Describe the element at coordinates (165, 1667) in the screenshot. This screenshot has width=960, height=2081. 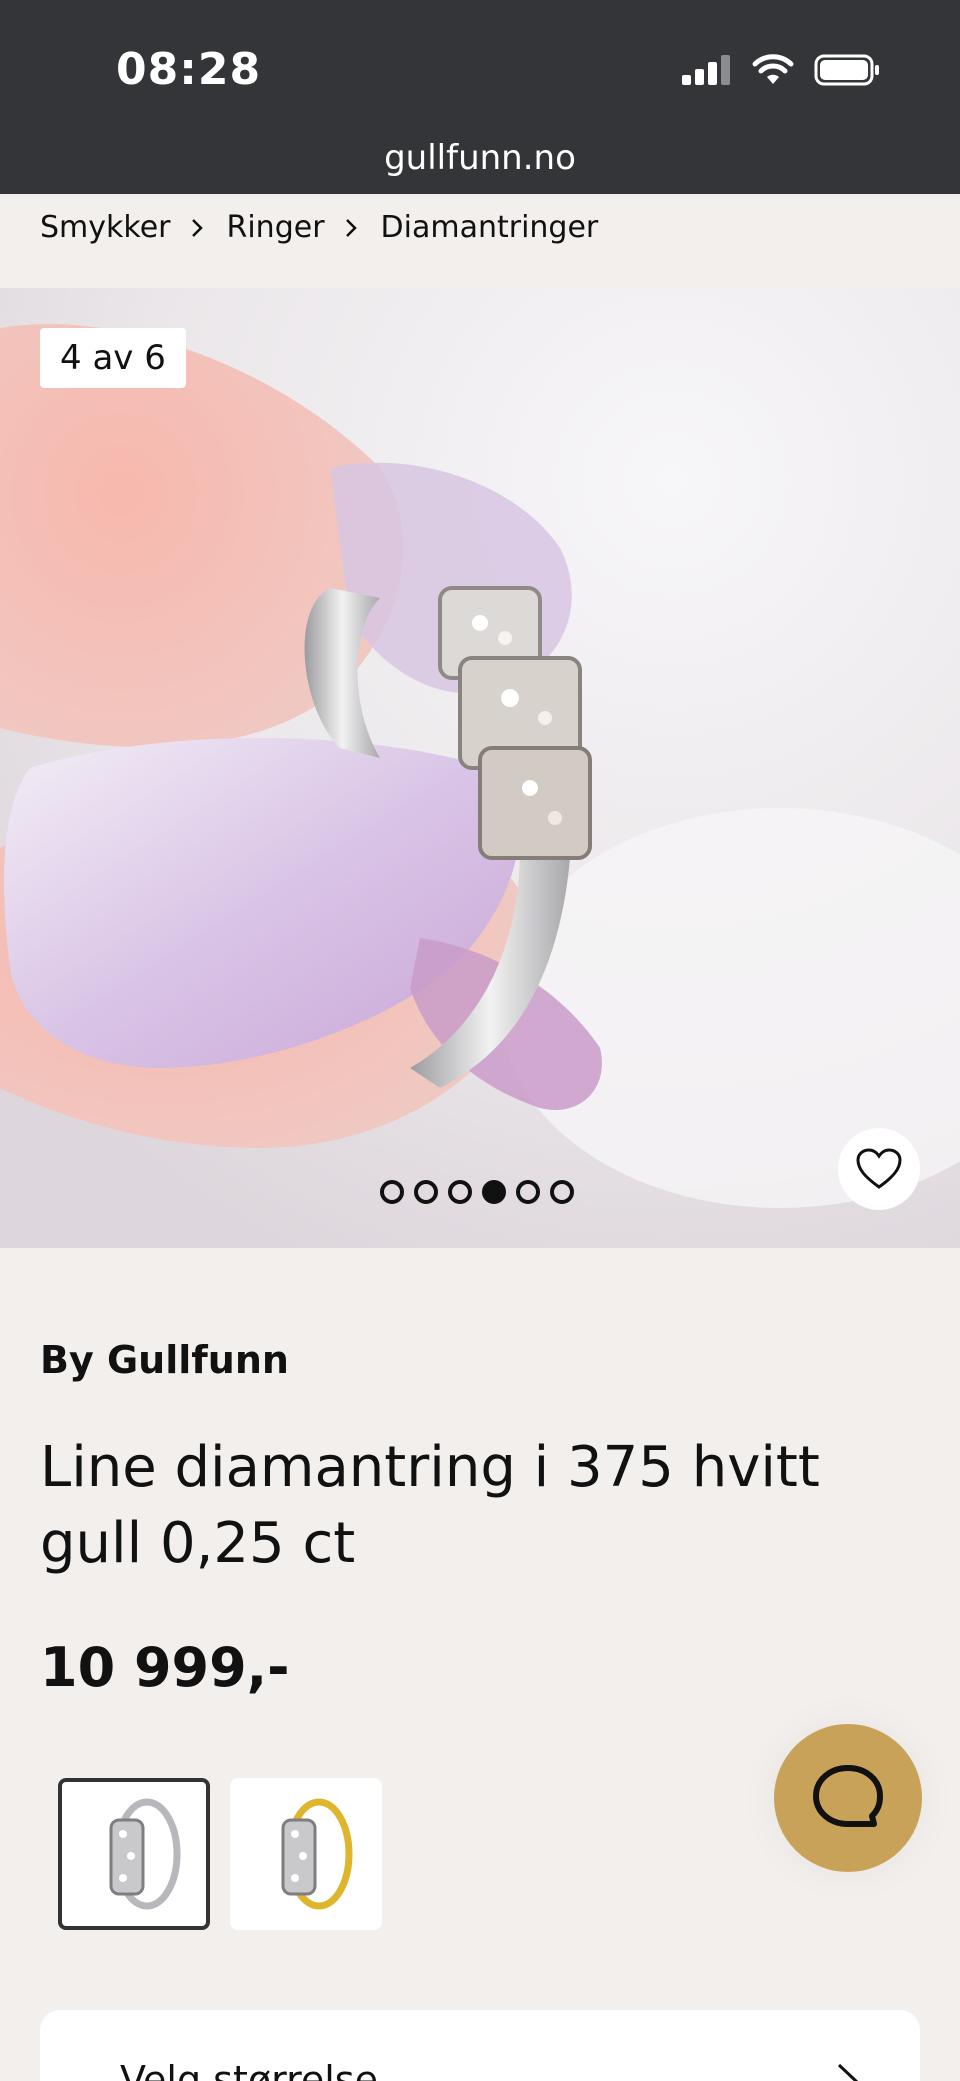
I see `product-price: 10 999,-` at that location.